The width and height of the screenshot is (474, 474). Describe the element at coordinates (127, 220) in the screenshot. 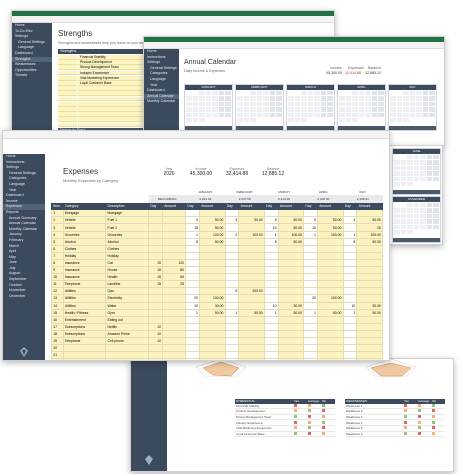

I see `table-cell: Fuel 1` at that location.